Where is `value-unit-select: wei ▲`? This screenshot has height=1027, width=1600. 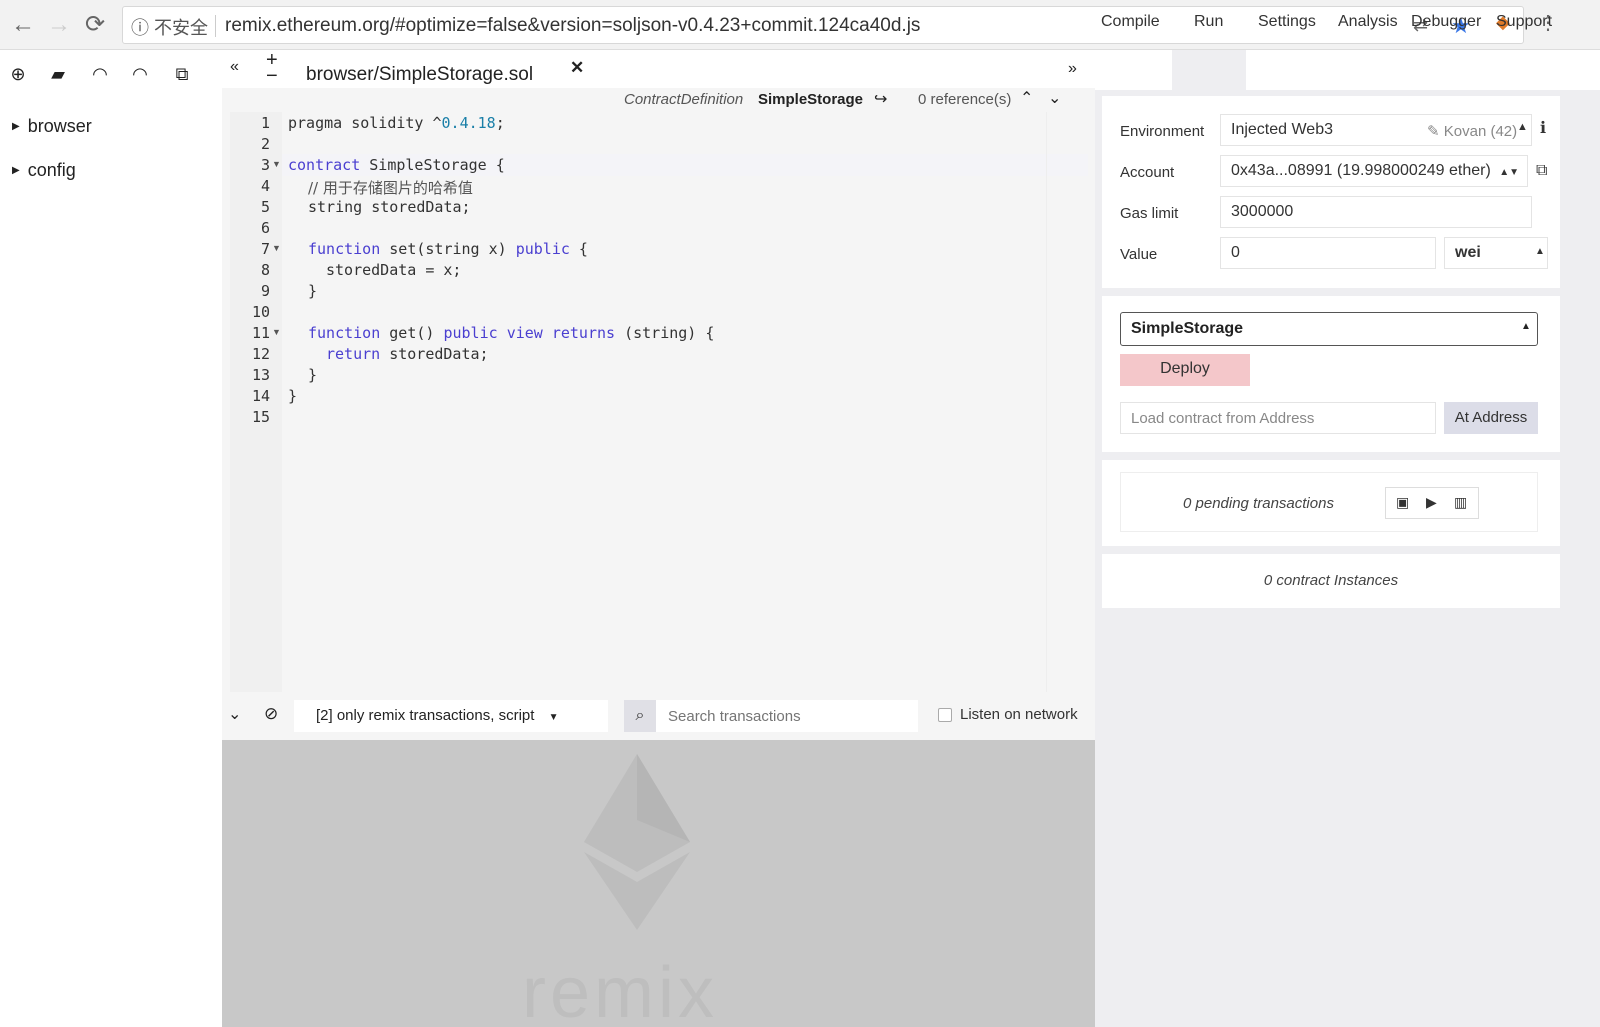 value-unit-select: wei ▲ is located at coordinates (1496, 253).